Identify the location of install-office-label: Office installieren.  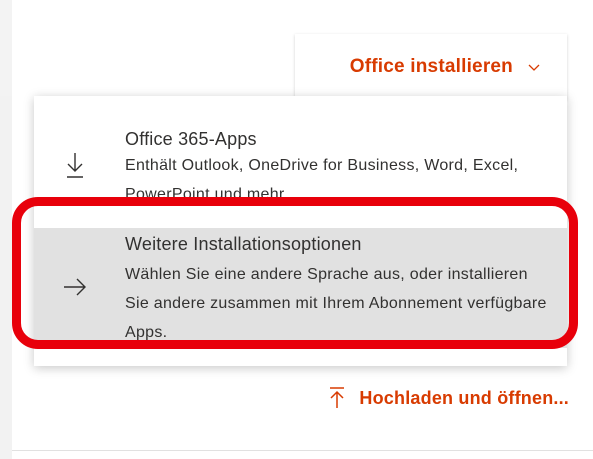
(431, 66).